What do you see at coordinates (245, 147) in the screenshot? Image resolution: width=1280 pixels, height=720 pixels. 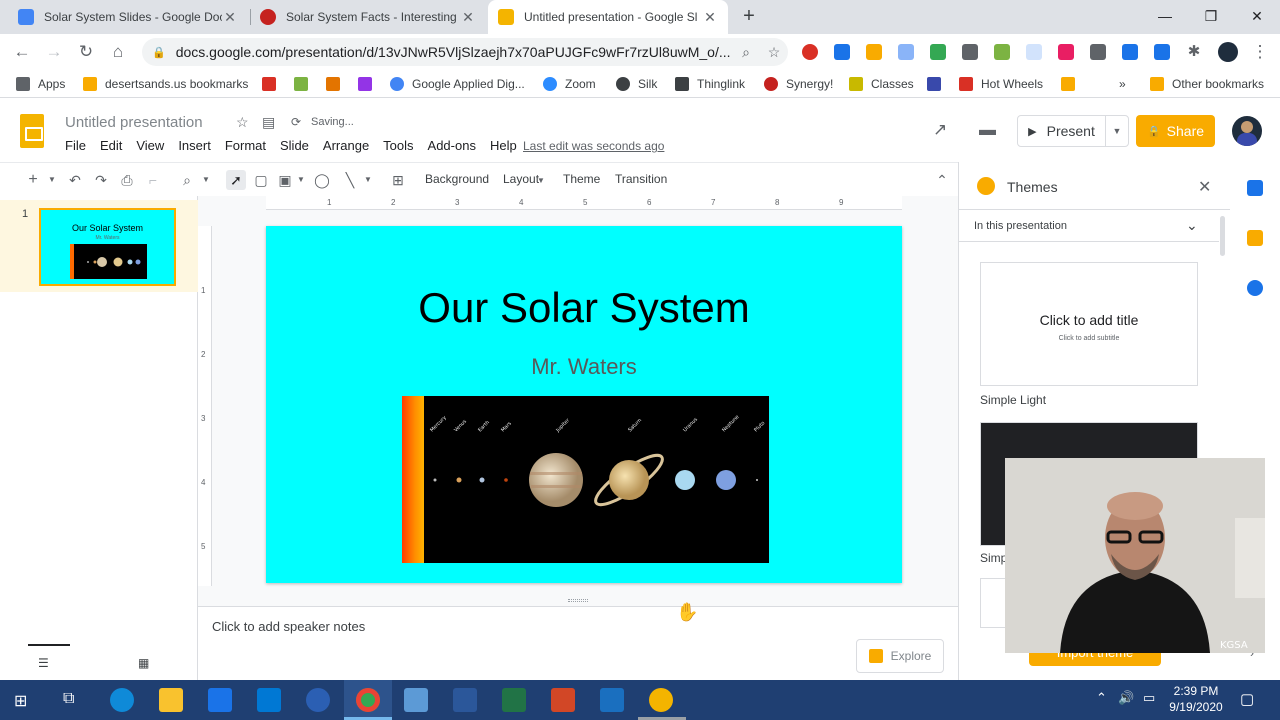 I see `menu-format: Format` at bounding box center [245, 147].